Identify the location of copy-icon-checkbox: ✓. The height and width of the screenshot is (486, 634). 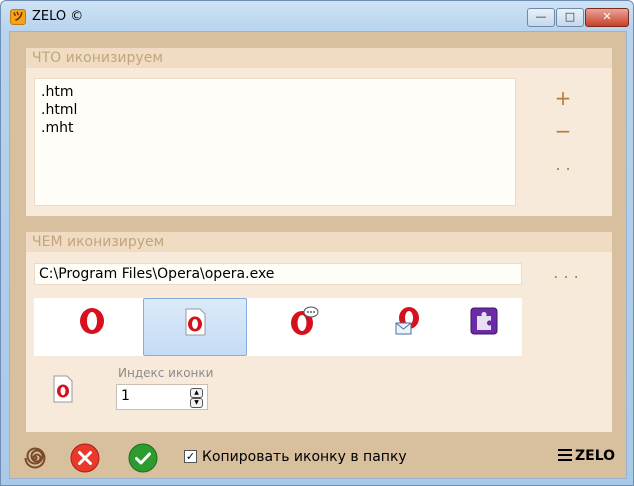
(190, 456).